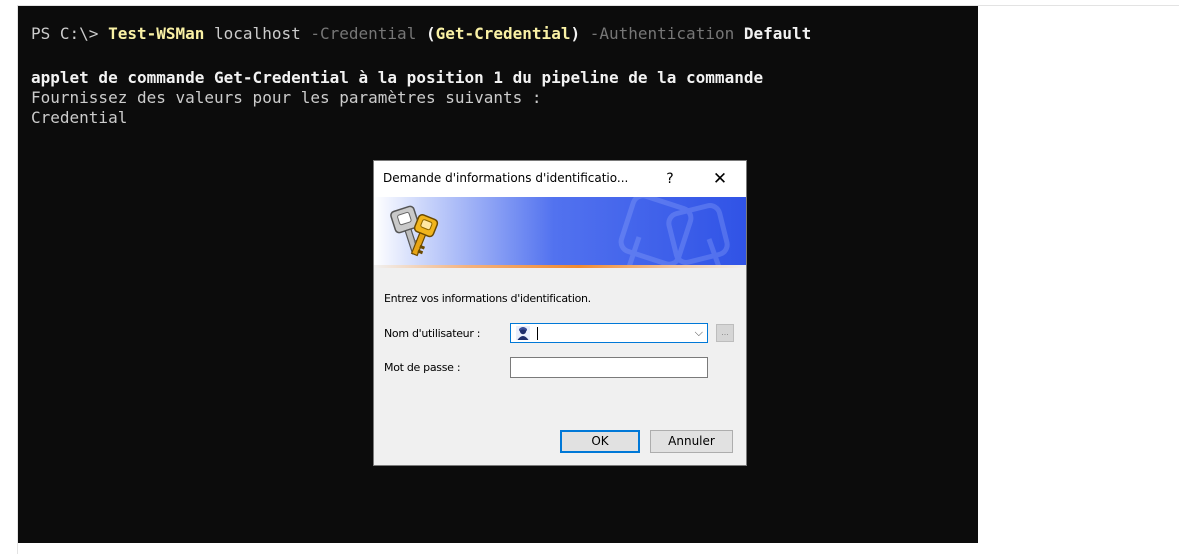 The height and width of the screenshot is (554, 1179). What do you see at coordinates (422, 367) in the screenshot?
I see `password-label: Mot de passe :` at bounding box center [422, 367].